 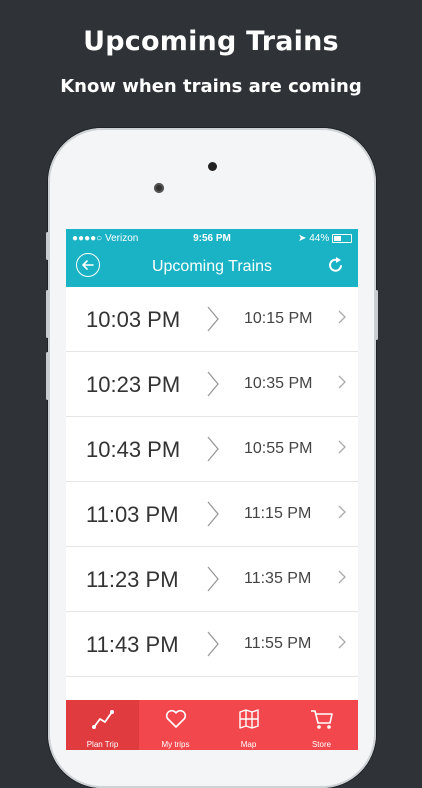 I want to click on train-row: 11:43 PM 11:55 PM, so click(x=212, y=644).